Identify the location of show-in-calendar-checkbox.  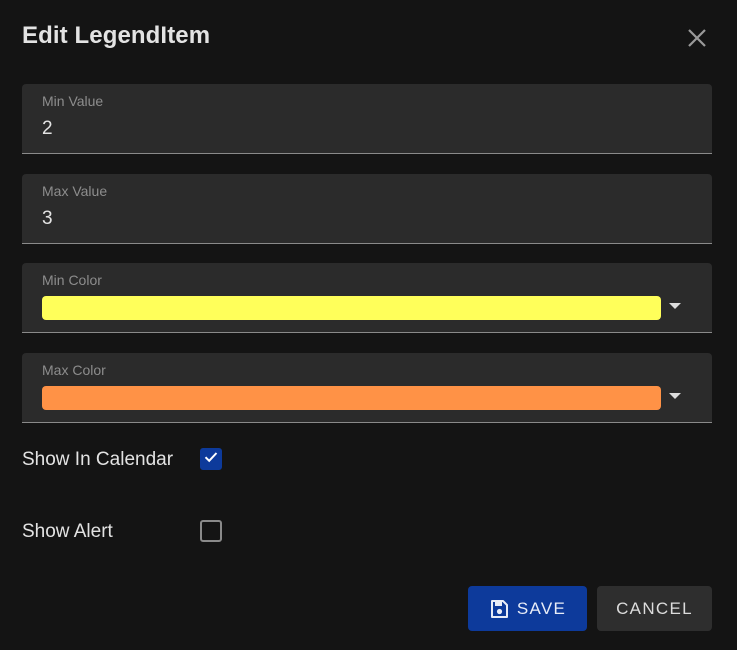
(211, 459).